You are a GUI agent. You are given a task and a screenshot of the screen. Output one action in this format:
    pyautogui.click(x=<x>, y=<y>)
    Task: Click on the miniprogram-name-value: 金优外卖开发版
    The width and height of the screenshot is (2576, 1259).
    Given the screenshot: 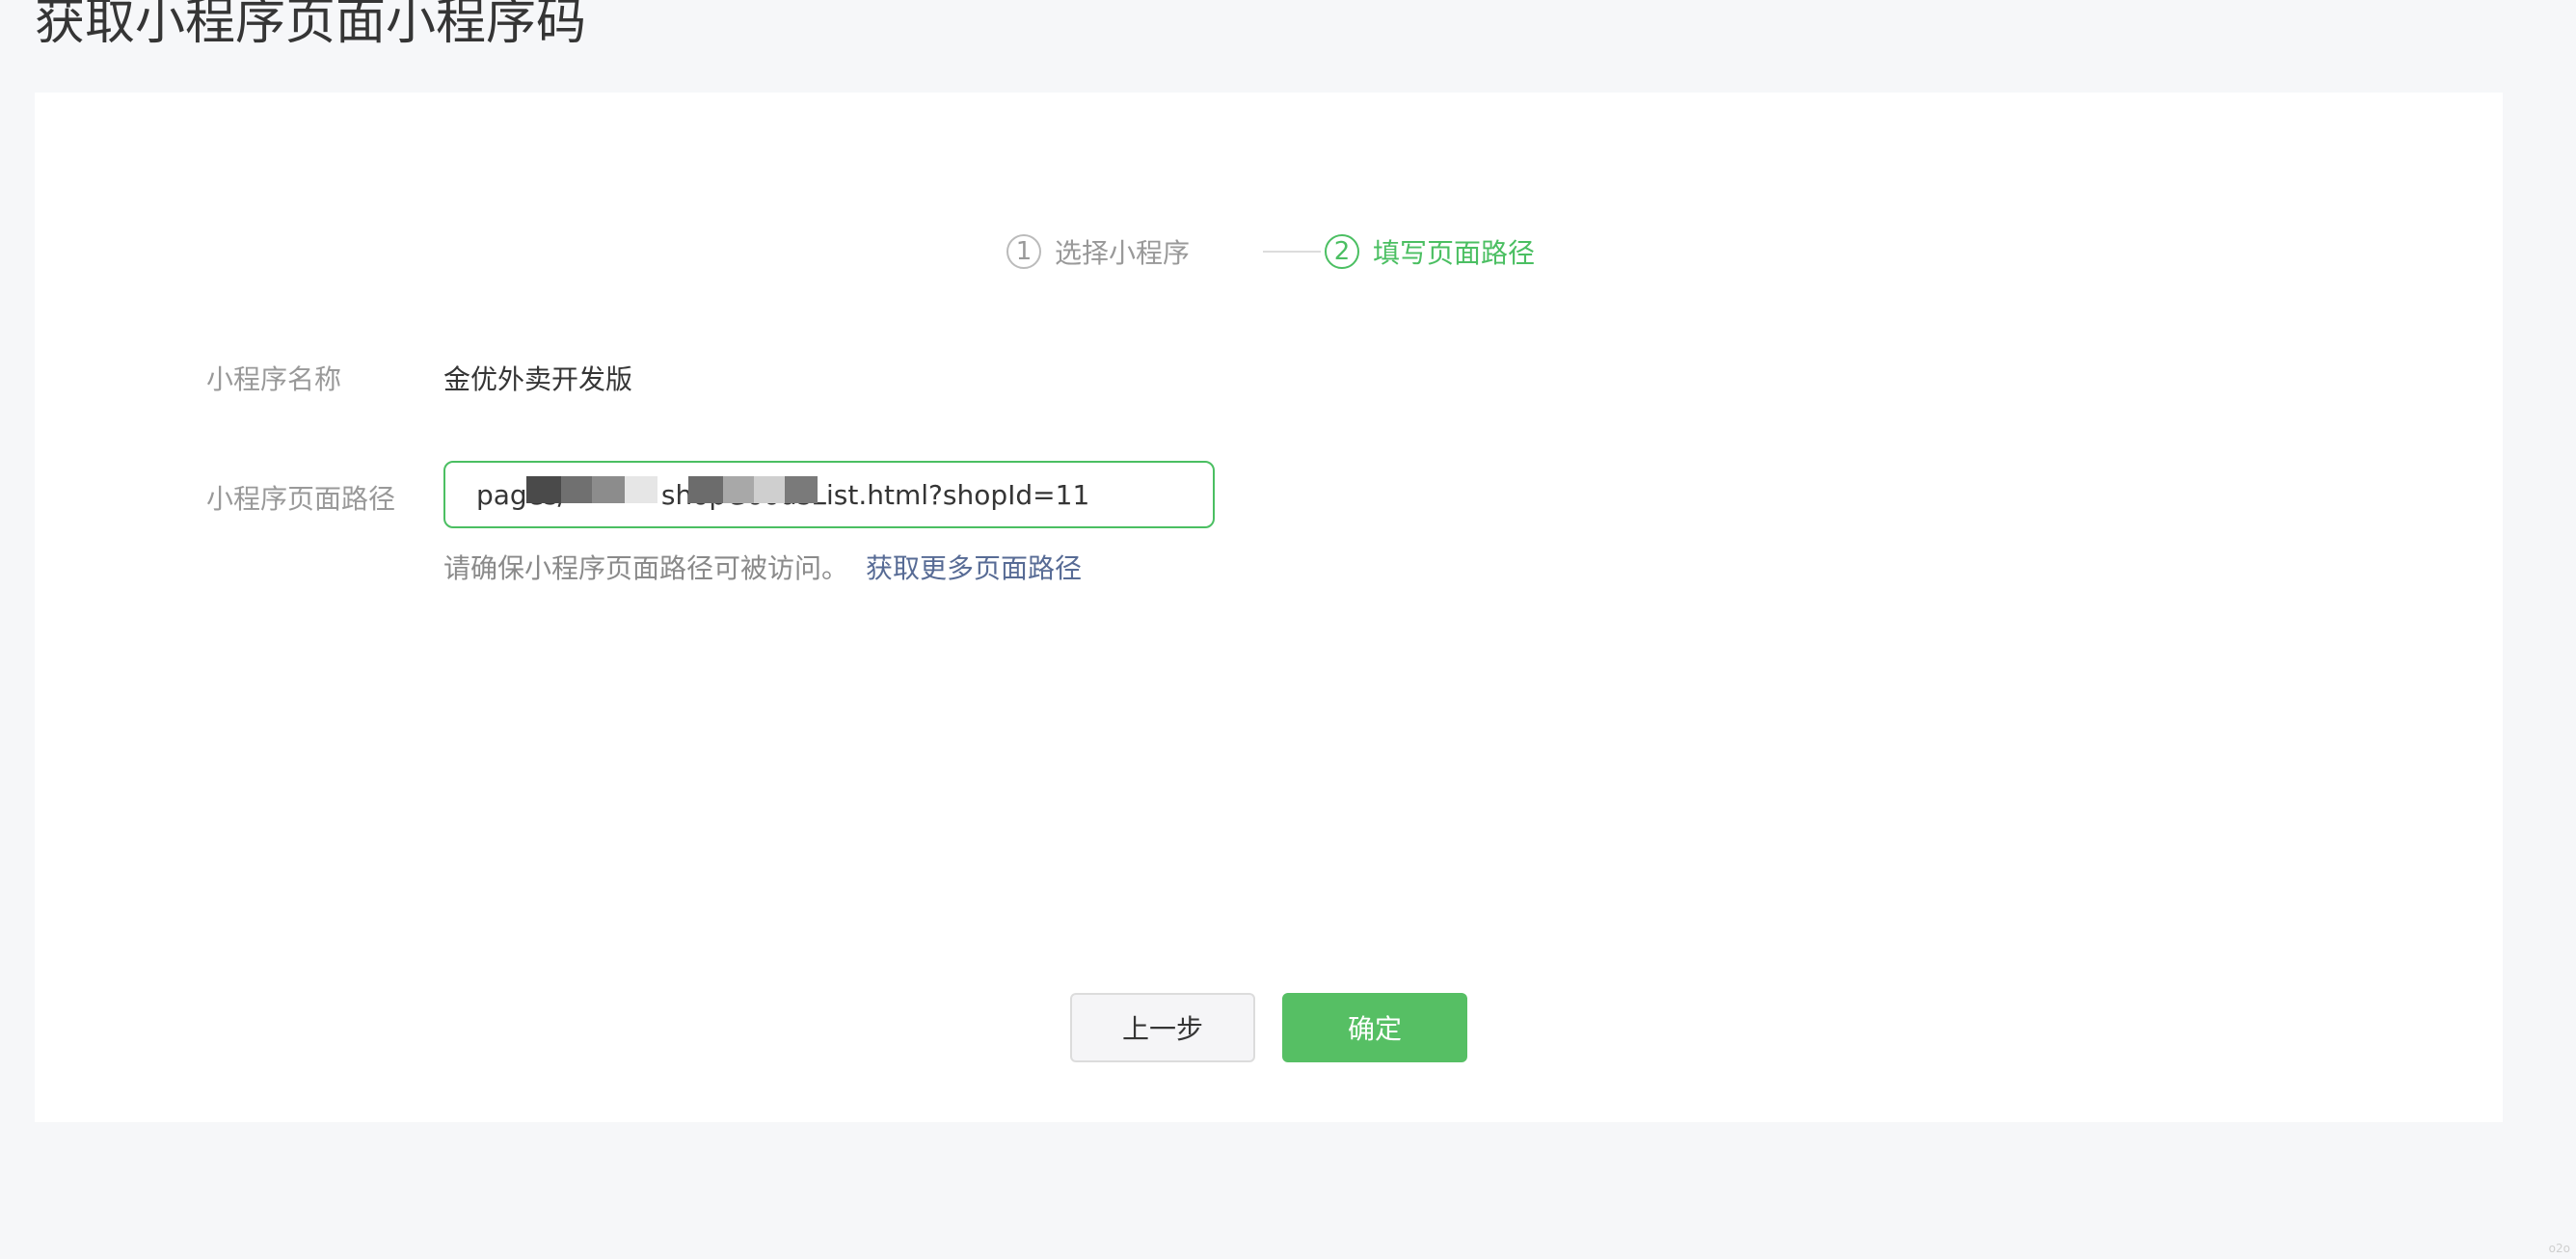 What is the action you would take?
    pyautogui.click(x=538, y=379)
    